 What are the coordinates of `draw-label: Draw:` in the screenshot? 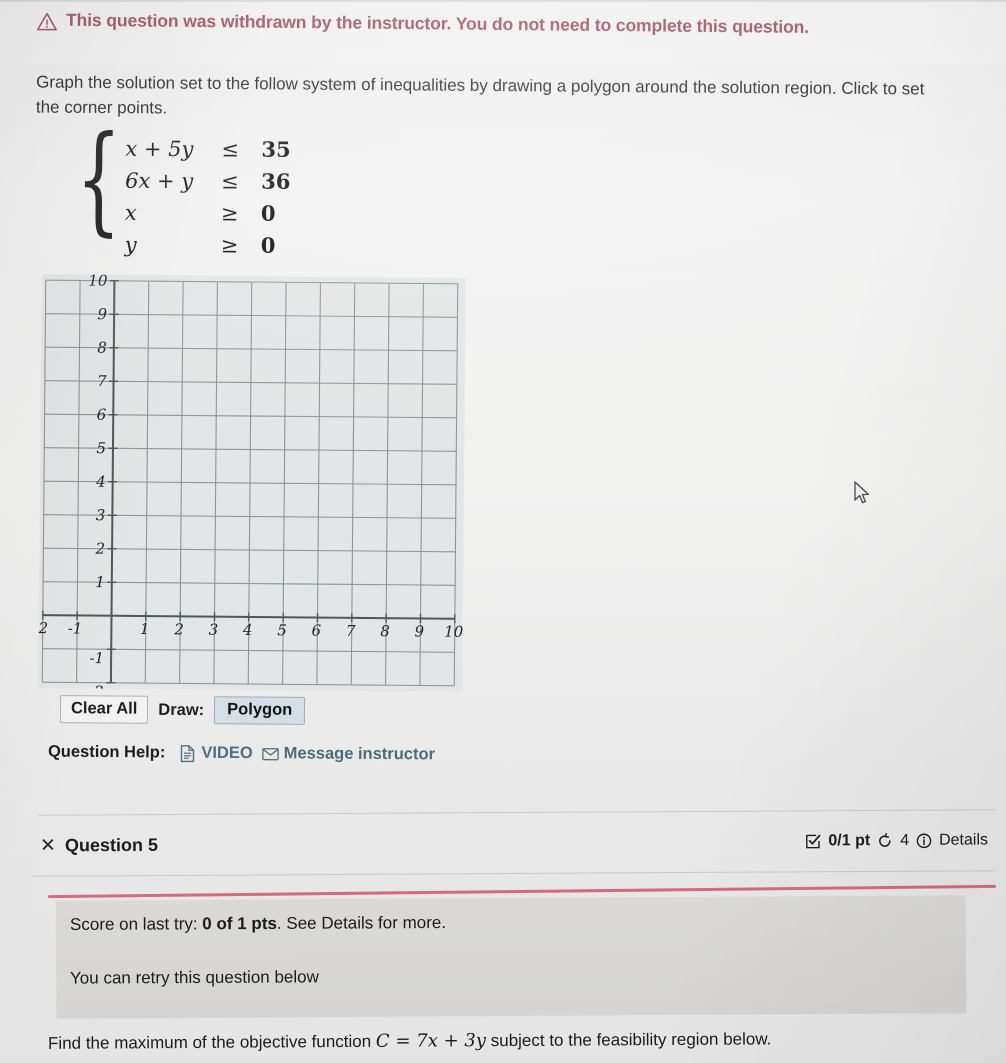 It's located at (181, 709).